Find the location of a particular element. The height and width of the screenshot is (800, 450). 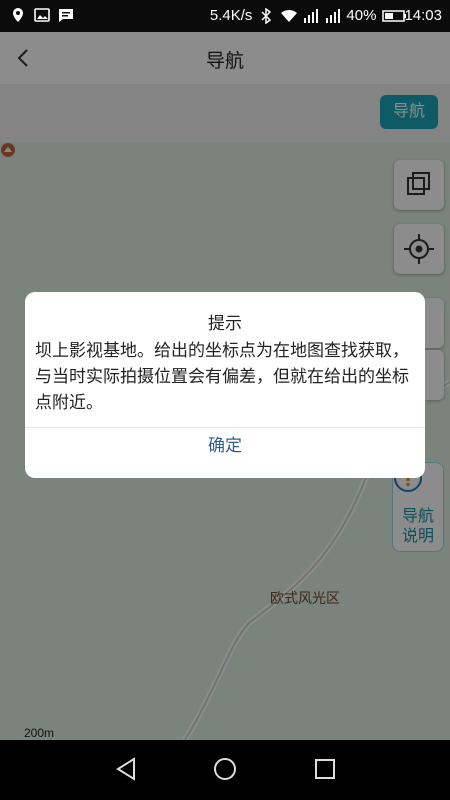

wifi-icon is located at coordinates (289, 16).